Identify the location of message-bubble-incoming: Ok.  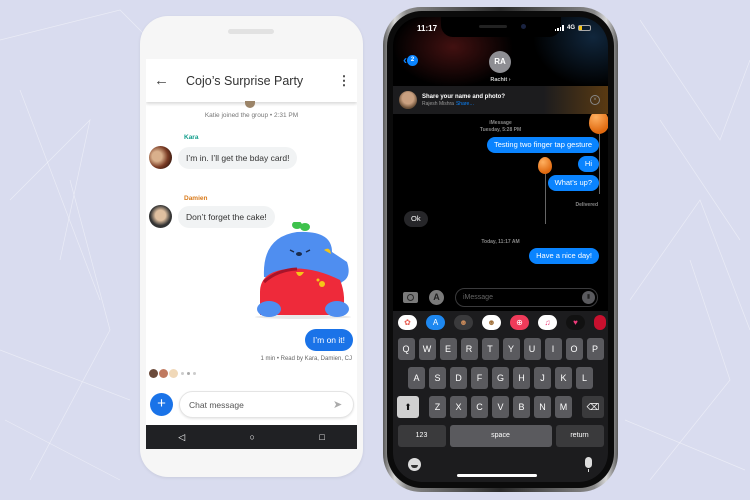
(416, 219).